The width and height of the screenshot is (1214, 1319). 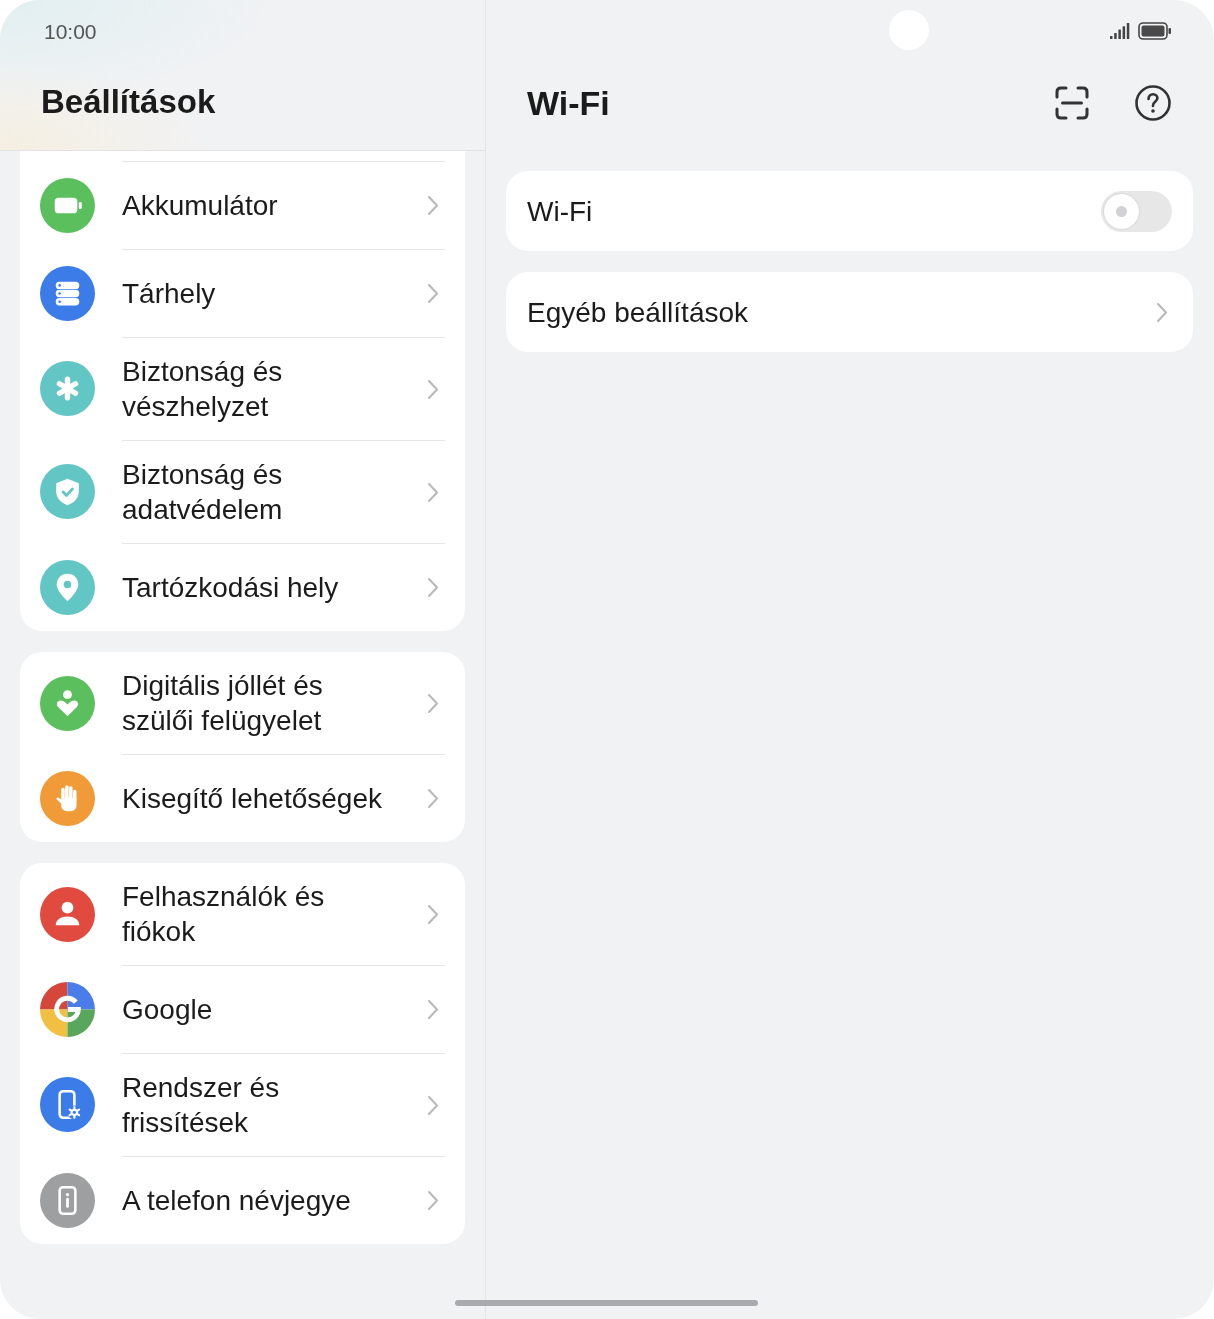 I want to click on status-time: 10:00, so click(x=70, y=31).